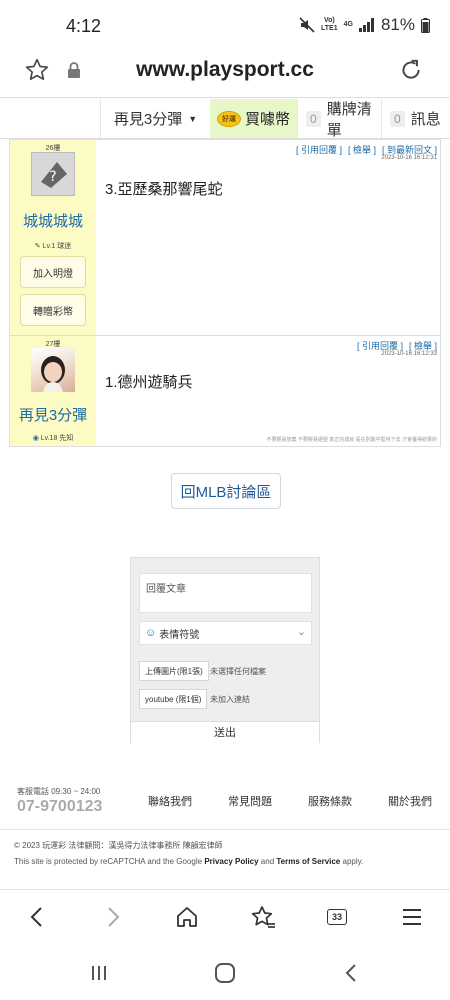 The width and height of the screenshot is (450, 1000). I want to click on signature-text: 不要輕易放棄 不要輕易絕望 真正的成就 是在別酸中堅持下去 才會獲得結果的, so click(351, 440).